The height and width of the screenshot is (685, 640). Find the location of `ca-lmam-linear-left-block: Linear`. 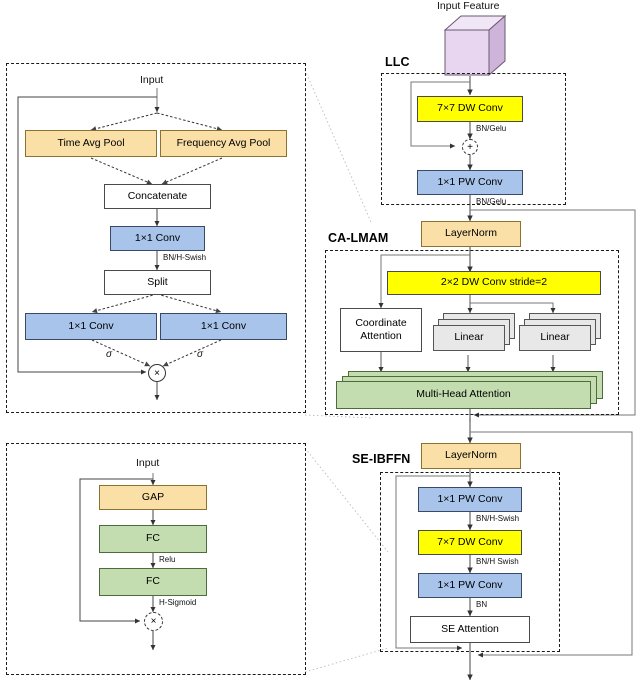

ca-lmam-linear-left-block: Linear is located at coordinates (469, 338).